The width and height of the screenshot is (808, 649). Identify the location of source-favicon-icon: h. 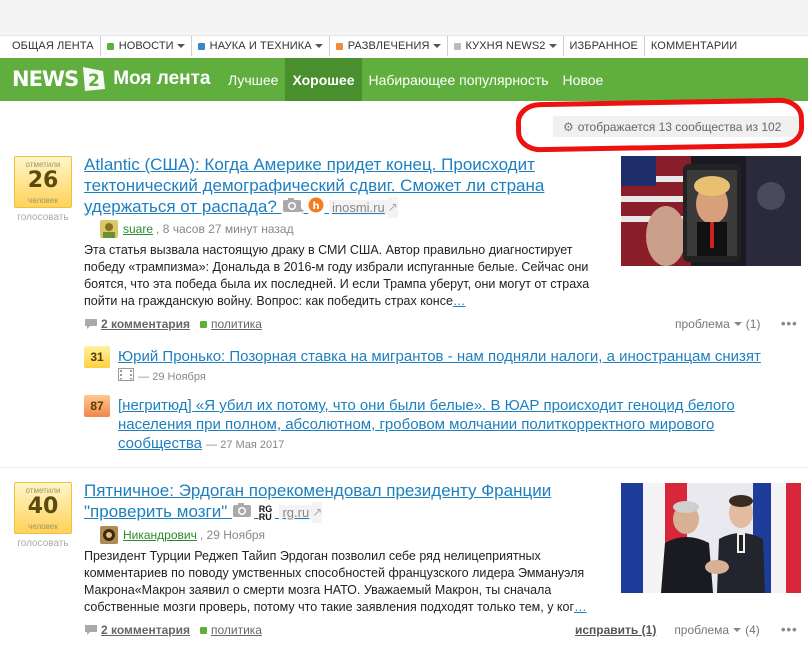
(316, 207).